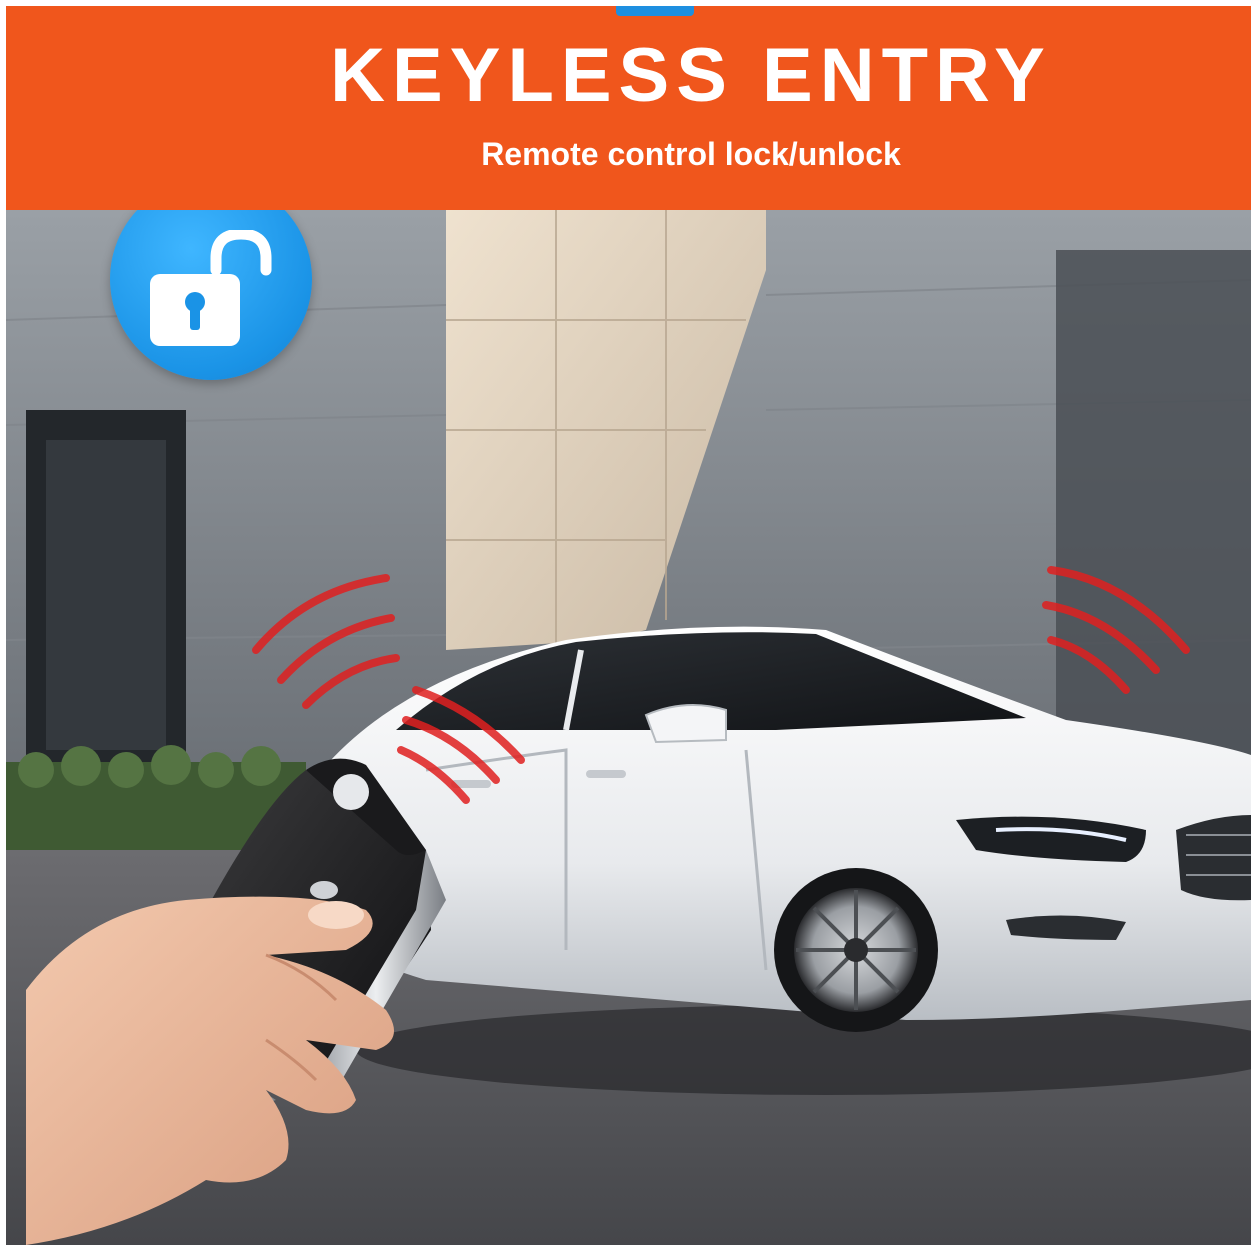 This screenshot has height=1251, width=1257. Describe the element at coordinates (655, 11) in the screenshot. I see `banner-tab` at that location.